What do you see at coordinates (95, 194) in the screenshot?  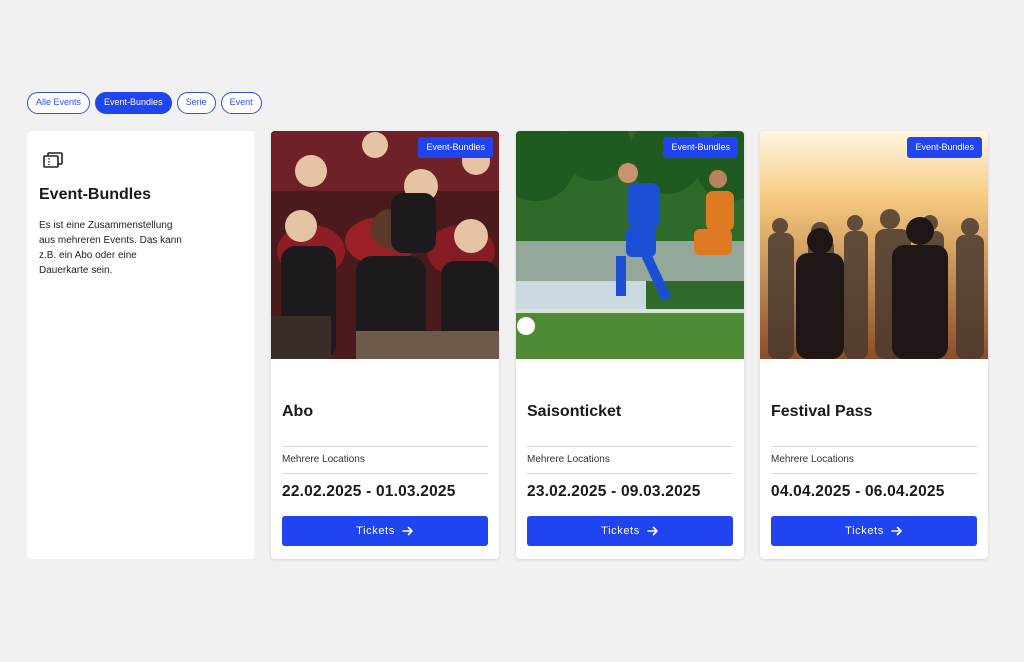 I see `info-title: Event-Bundles` at bounding box center [95, 194].